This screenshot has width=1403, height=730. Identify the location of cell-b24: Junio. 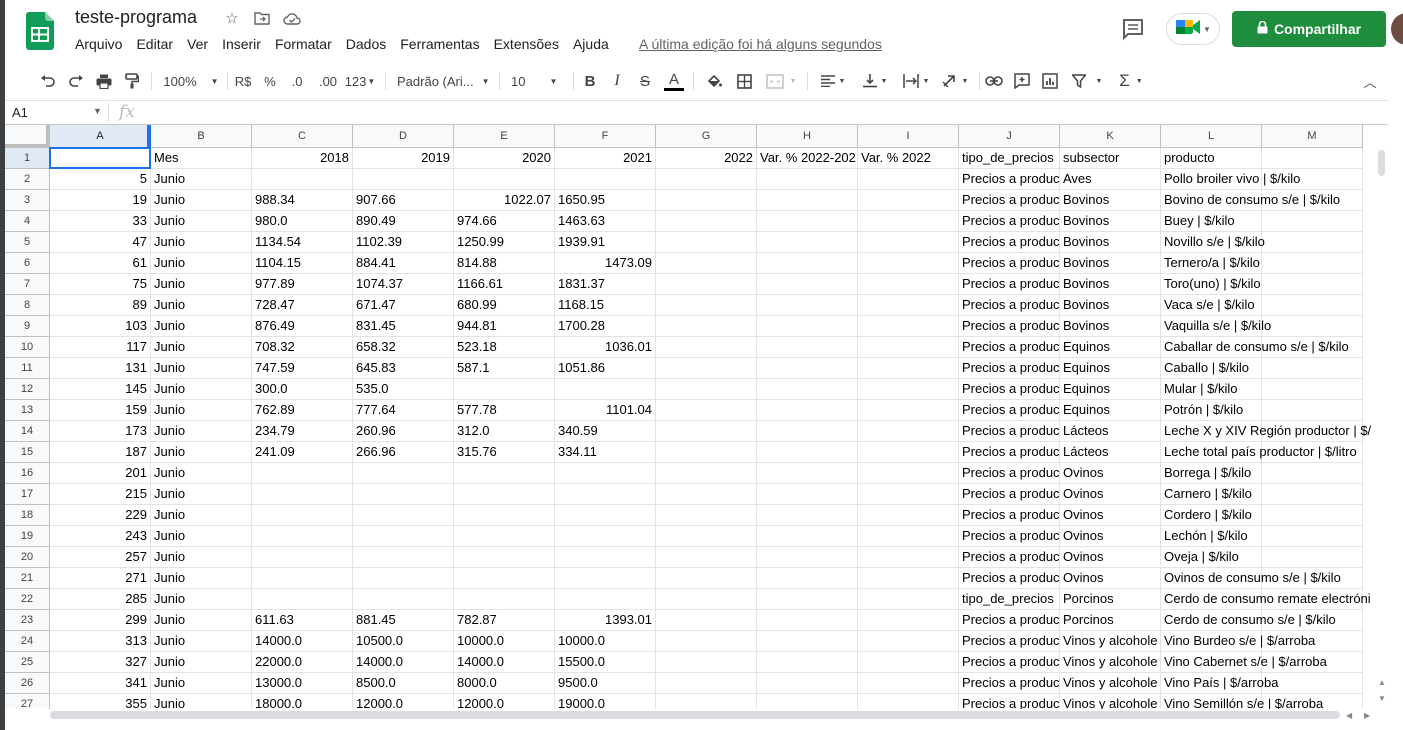
(201, 641).